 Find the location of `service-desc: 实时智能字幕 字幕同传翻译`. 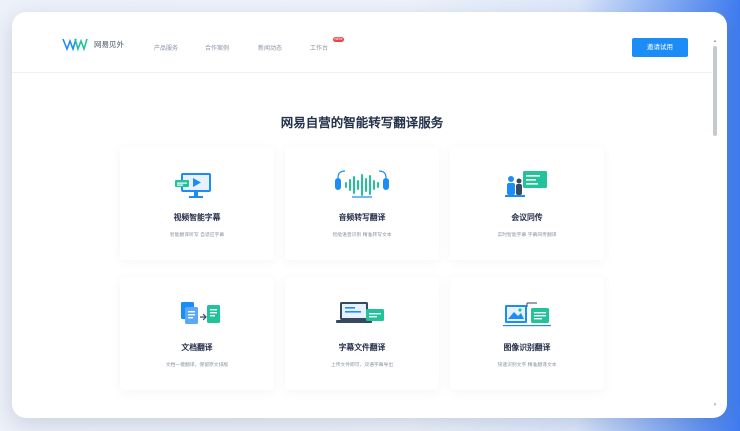

service-desc: 实时智能字幕 字幕同传翻译 is located at coordinates (527, 235).